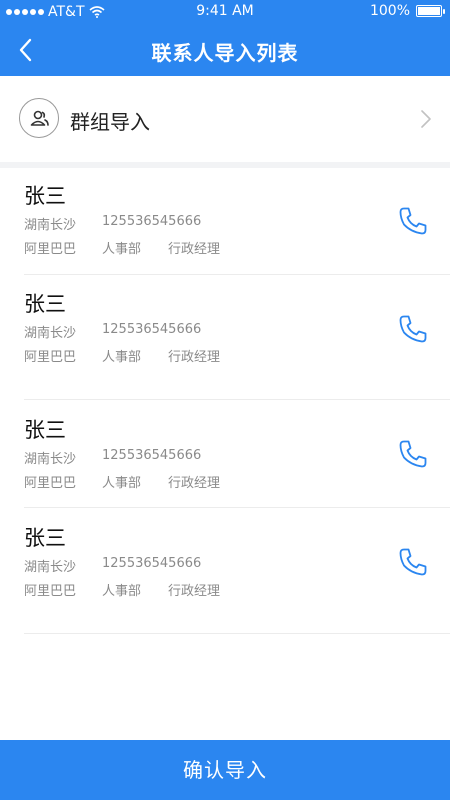 The width and height of the screenshot is (450, 800). I want to click on confirm-import-button: 确认导入, so click(225, 770).